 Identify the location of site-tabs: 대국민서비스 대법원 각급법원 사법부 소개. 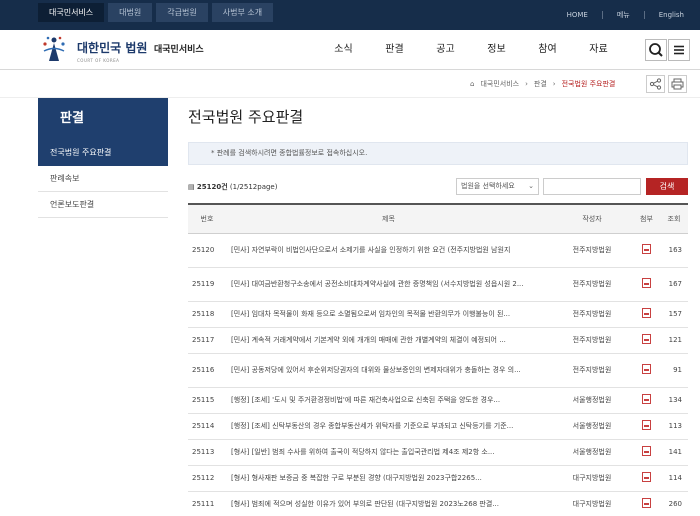
(156, 12).